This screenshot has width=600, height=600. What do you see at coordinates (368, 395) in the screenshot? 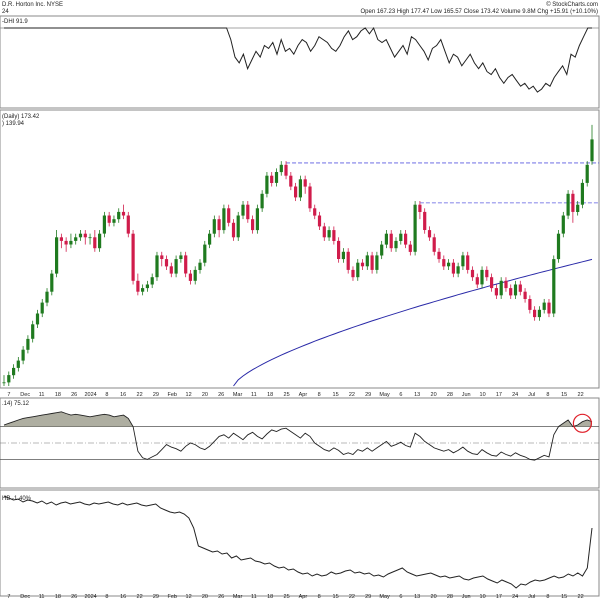
I see `x-tick-label: 29` at bounding box center [368, 395].